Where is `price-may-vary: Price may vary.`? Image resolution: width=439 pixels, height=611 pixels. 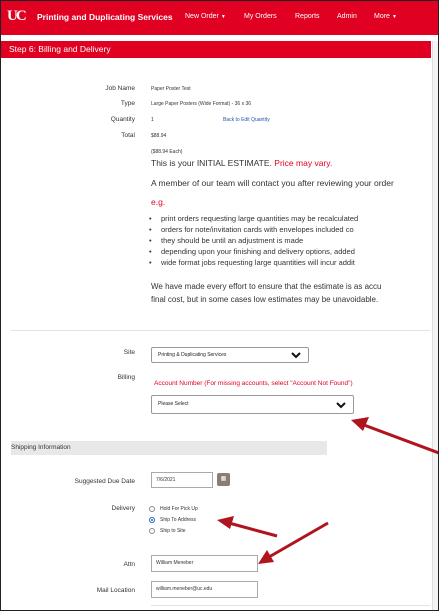
price-may-vary: Price may vary. is located at coordinates (303, 163).